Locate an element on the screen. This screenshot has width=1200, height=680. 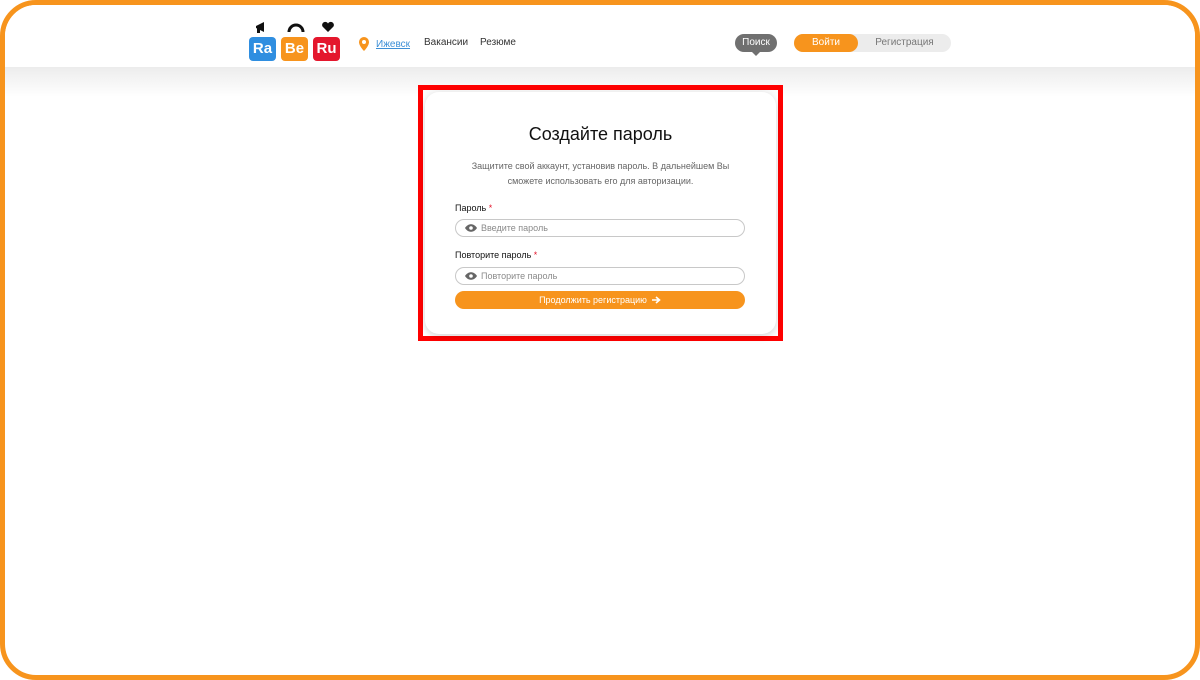
logo-tile-be: Be is located at coordinates (294, 49).